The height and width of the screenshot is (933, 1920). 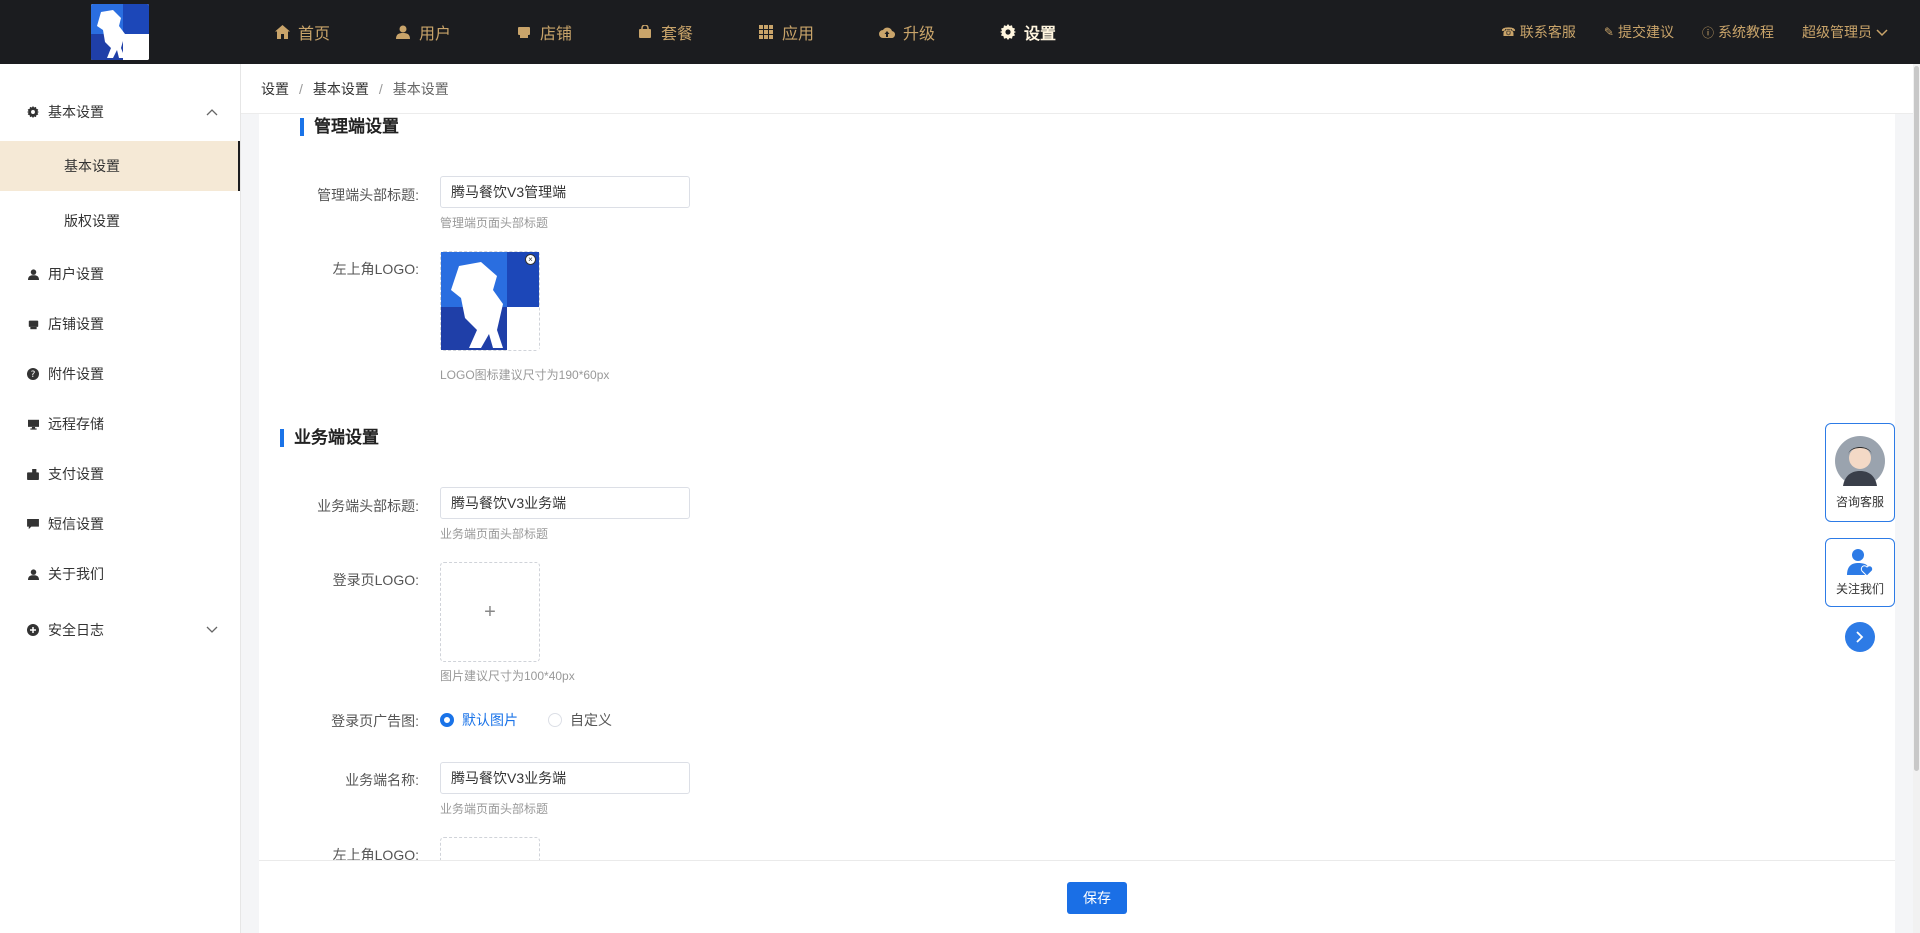 What do you see at coordinates (565, 192) in the screenshot?
I see `admin-header-title-input` at bounding box center [565, 192].